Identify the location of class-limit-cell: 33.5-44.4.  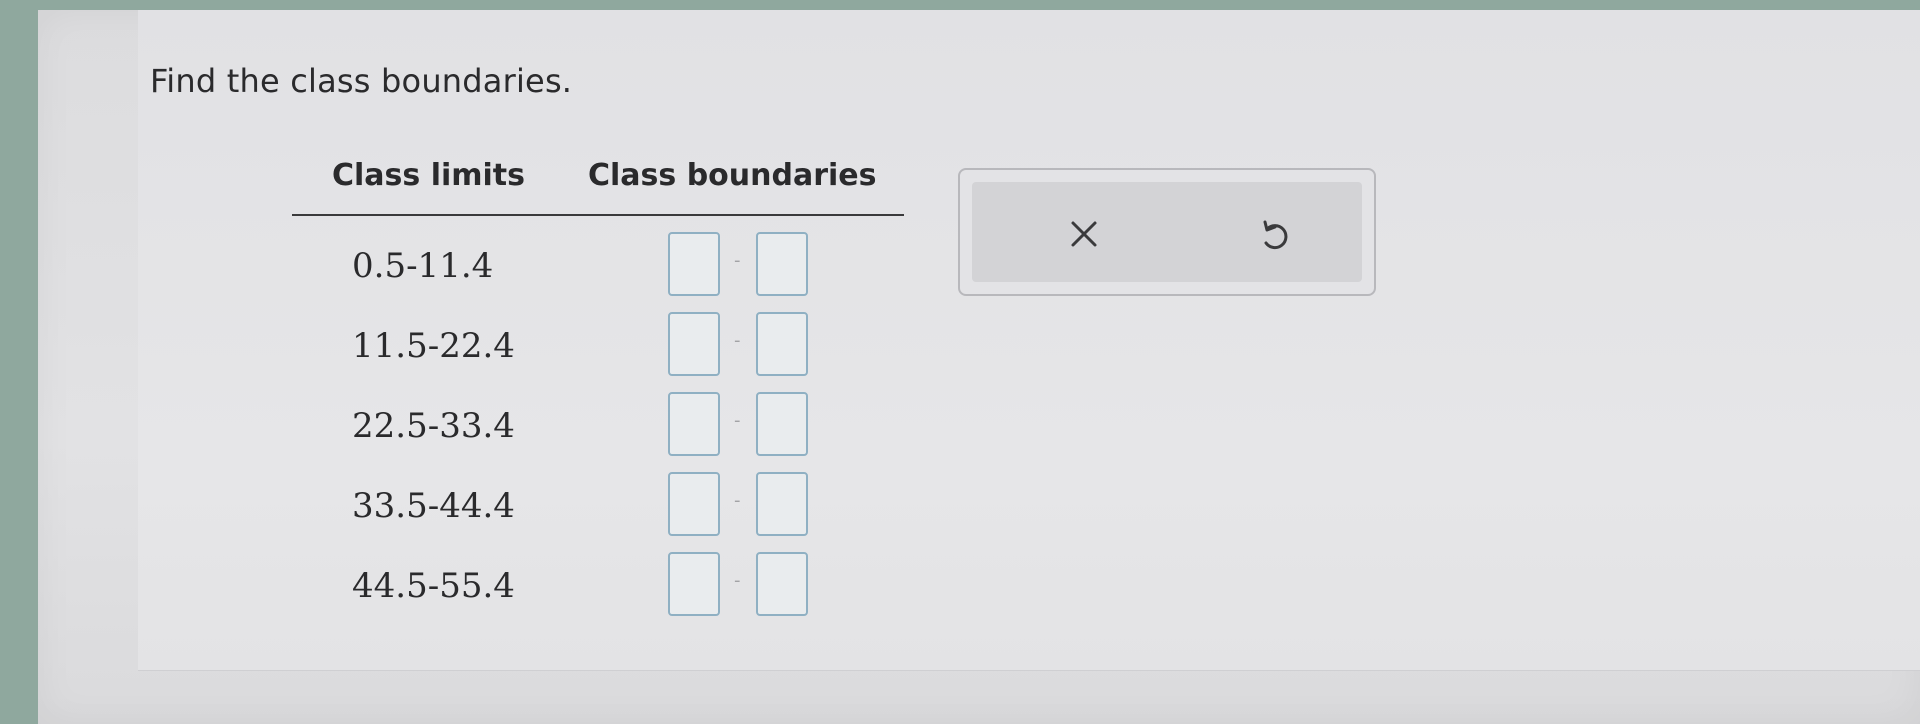
(433, 506).